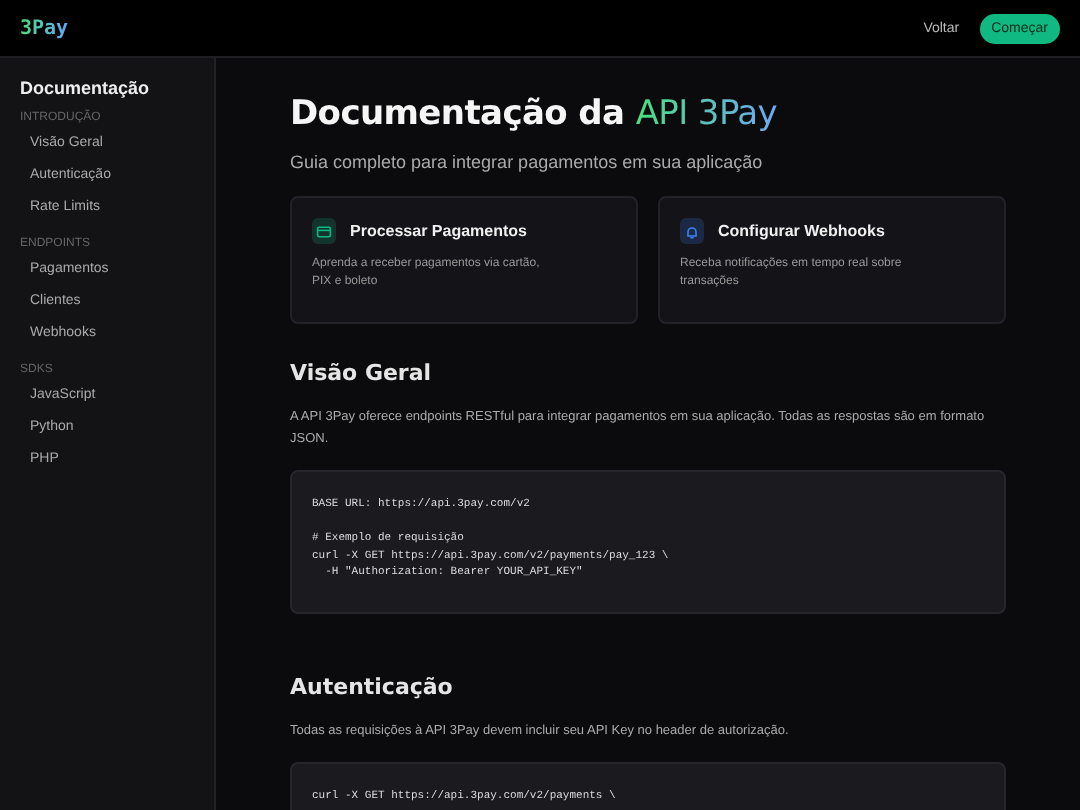  I want to click on card-icon, so click(324, 231).